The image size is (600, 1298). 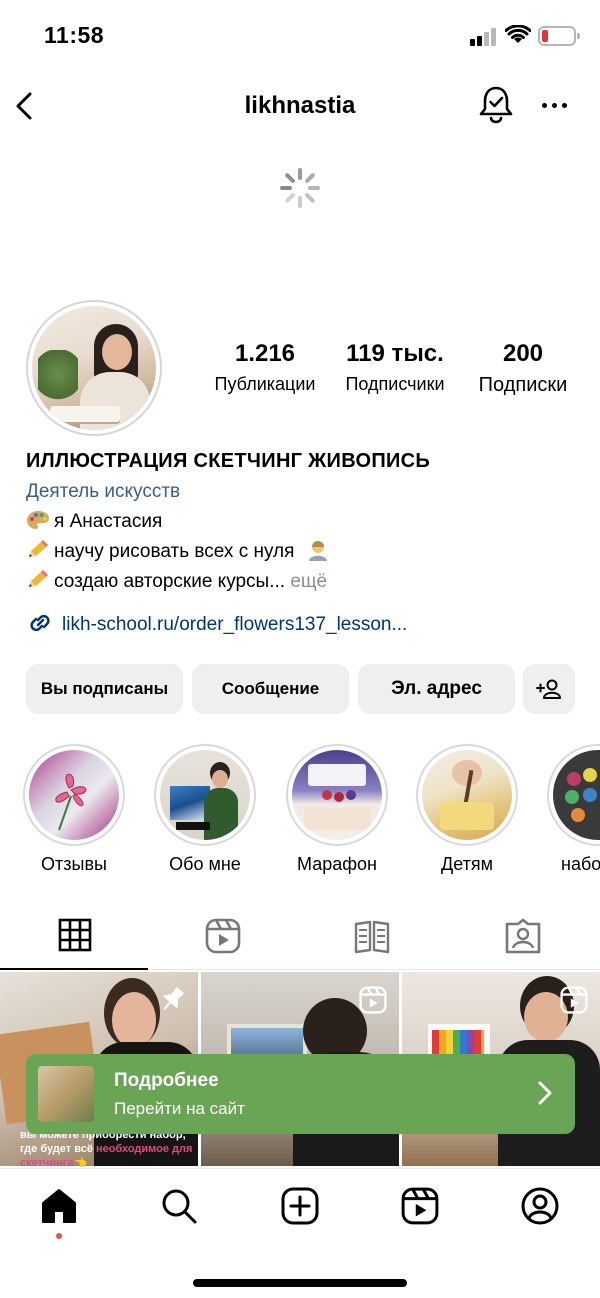 What do you see at coordinates (205, 864) in the screenshot?
I see `highlight-label: Обо мне` at bounding box center [205, 864].